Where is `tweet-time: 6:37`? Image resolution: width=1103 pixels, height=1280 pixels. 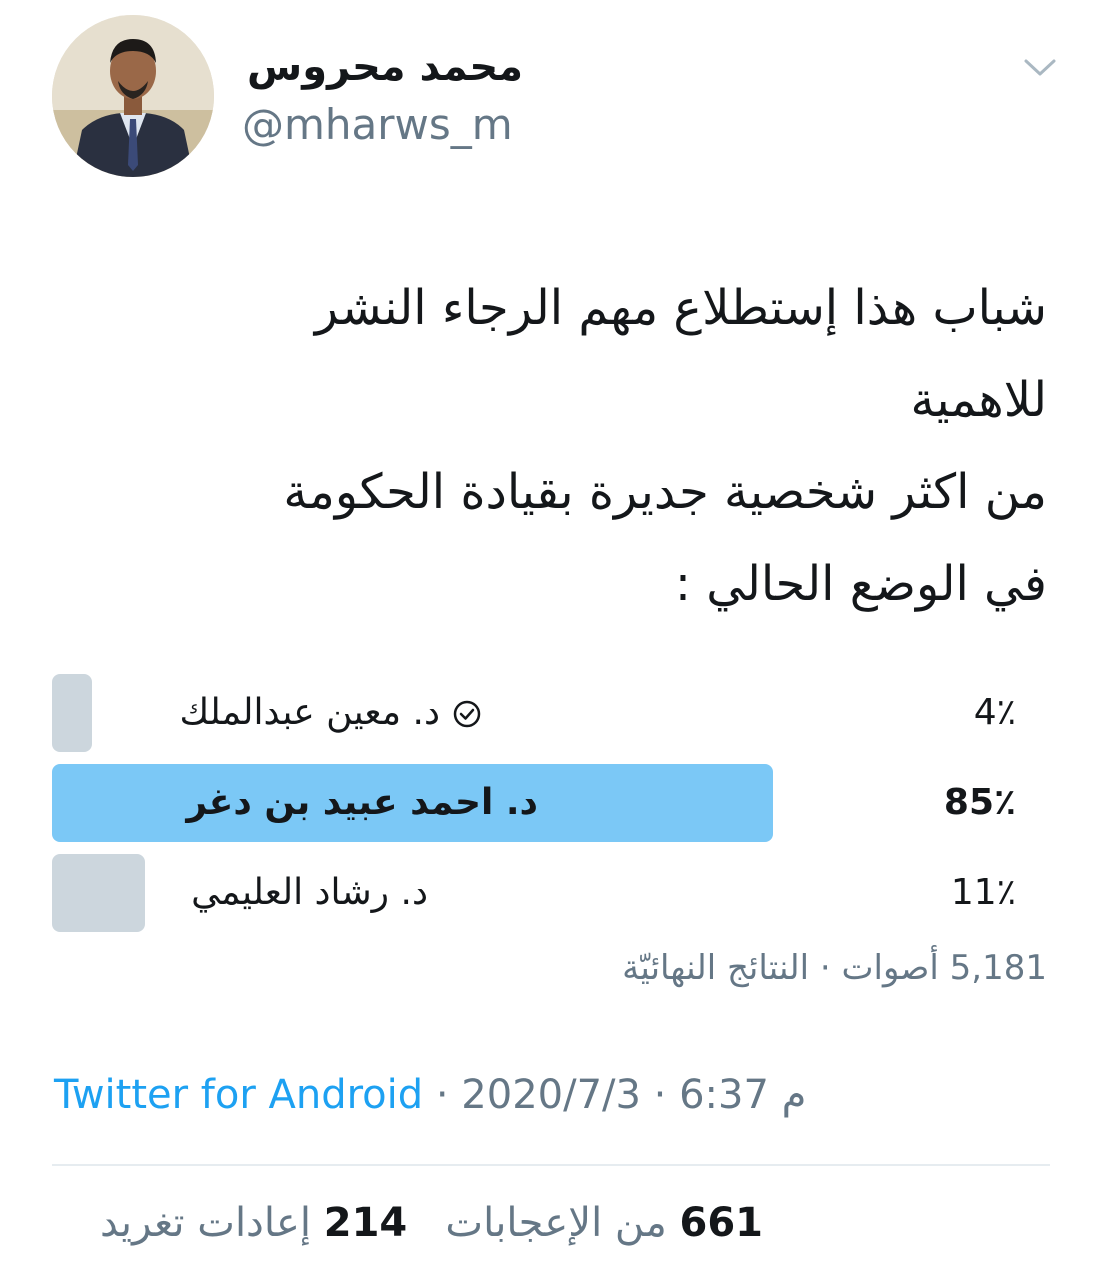
tweet-time: 6:37 is located at coordinates (724, 1095).